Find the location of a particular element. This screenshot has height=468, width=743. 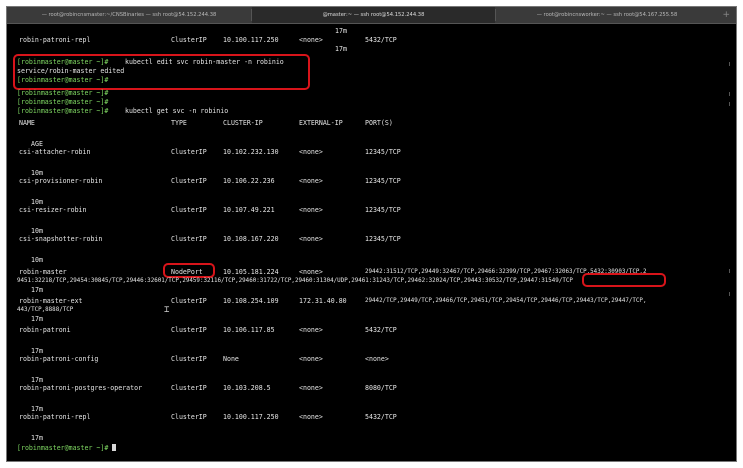

terminal-cursor is located at coordinates (114, 447).